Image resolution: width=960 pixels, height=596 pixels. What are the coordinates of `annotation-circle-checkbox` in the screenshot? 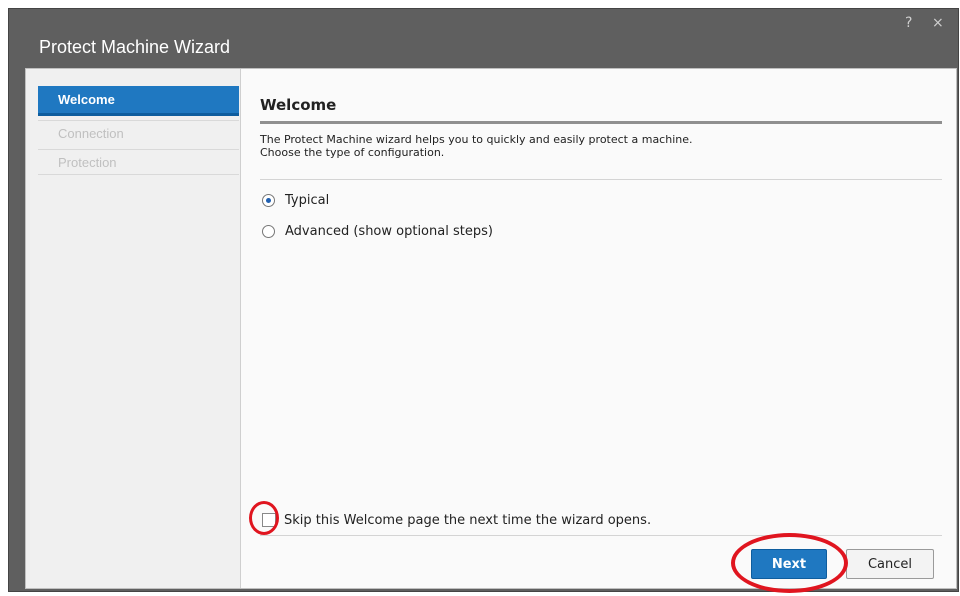 It's located at (264, 518).